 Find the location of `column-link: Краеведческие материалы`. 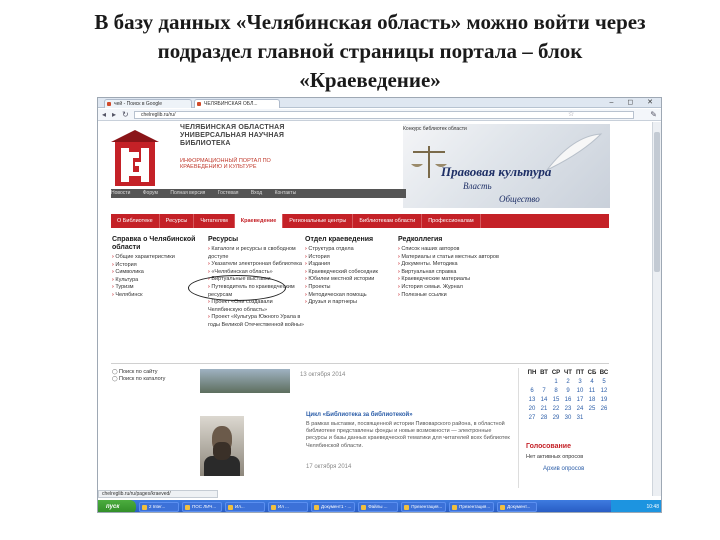

column-link: Краеведческие материалы is located at coordinates (453, 280).